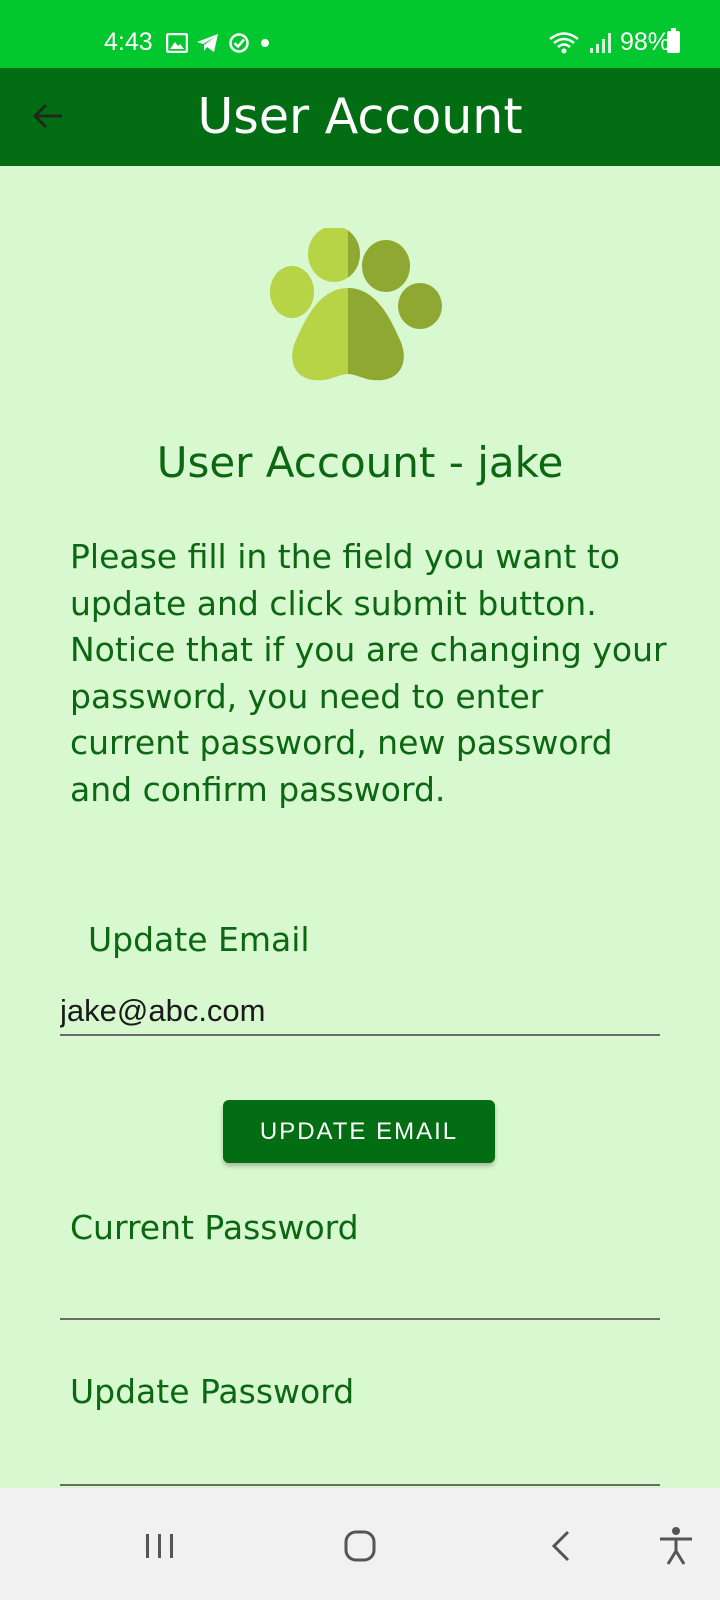  What do you see at coordinates (562, 1546) in the screenshot?
I see `back-icon` at bounding box center [562, 1546].